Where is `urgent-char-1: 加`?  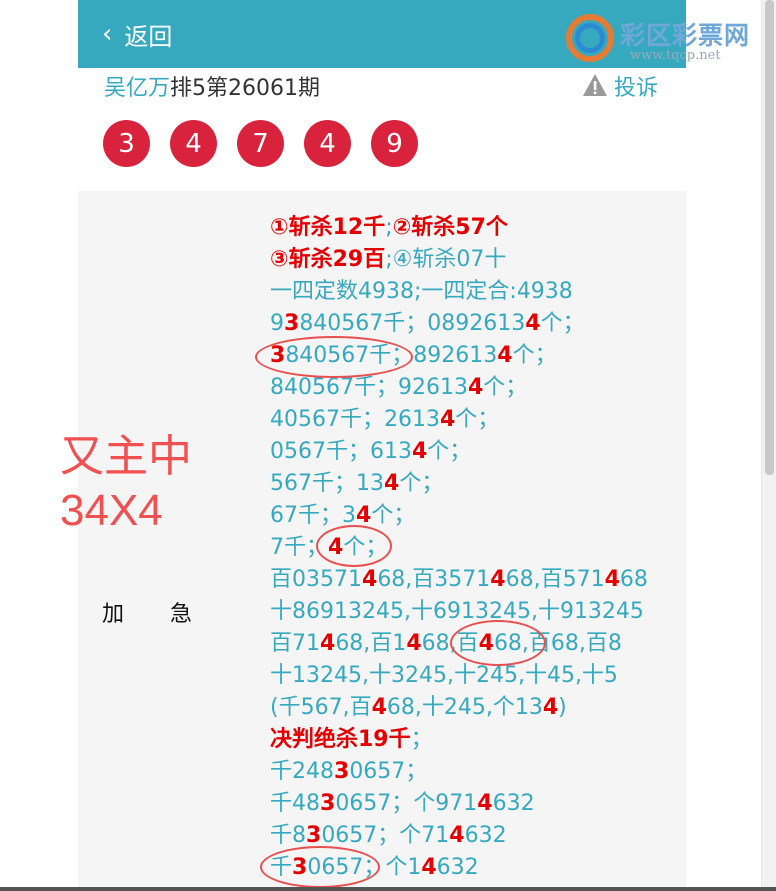
urgent-char-1: 加 is located at coordinates (113, 614).